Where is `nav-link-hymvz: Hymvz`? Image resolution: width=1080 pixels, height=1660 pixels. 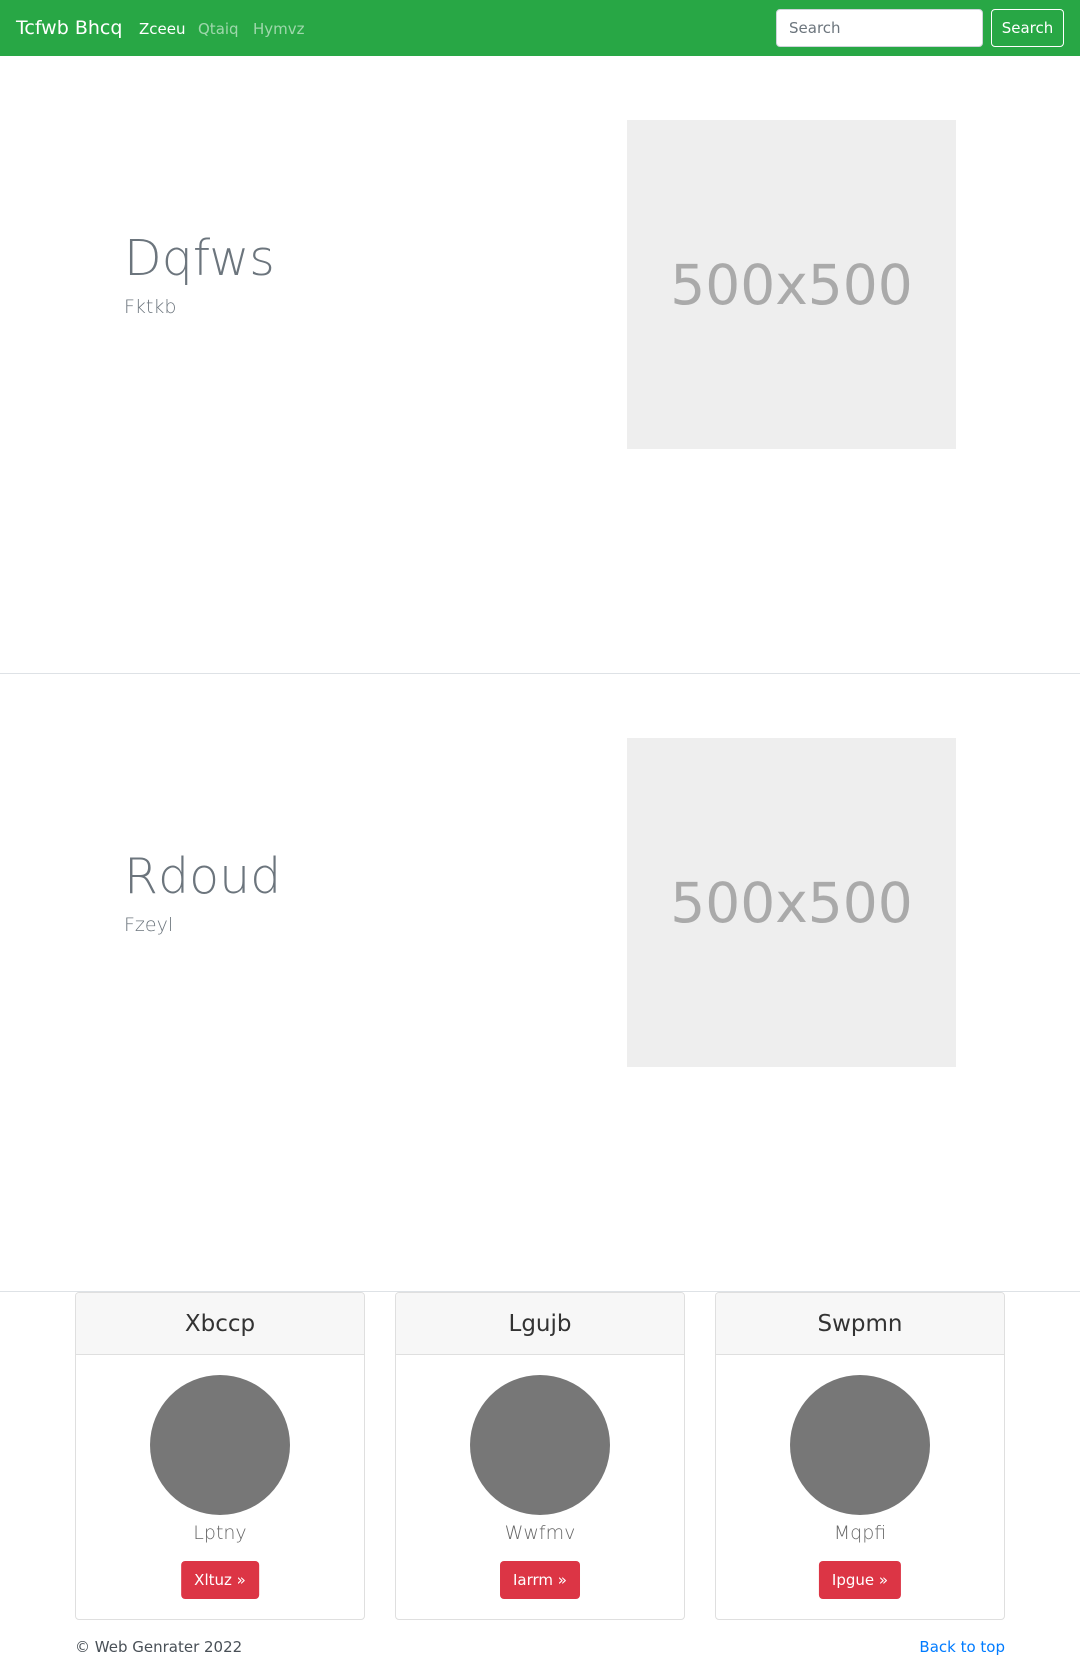
nav-link-hymvz: Hymvz is located at coordinates (279, 29).